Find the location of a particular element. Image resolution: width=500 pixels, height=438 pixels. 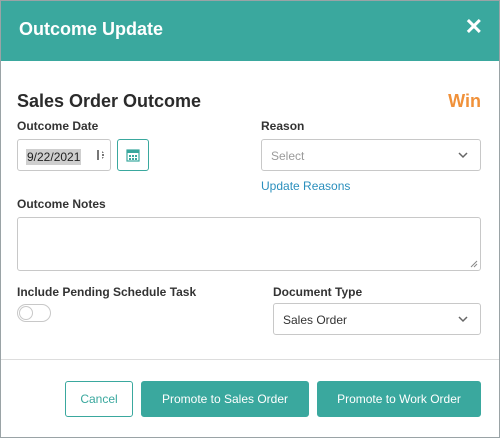

pending-task-toggle is located at coordinates (34, 313).